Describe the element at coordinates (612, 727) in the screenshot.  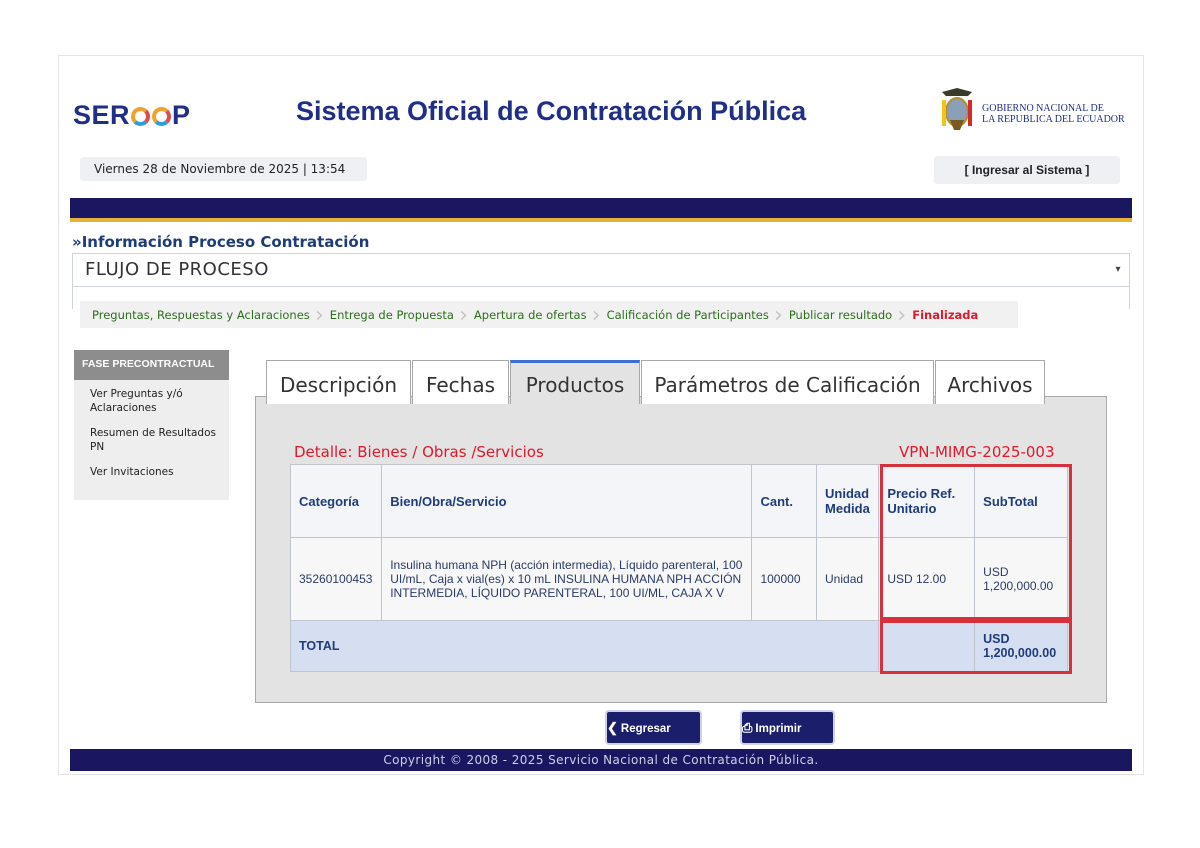
I see `back-arrow-icon: ❮` at that location.